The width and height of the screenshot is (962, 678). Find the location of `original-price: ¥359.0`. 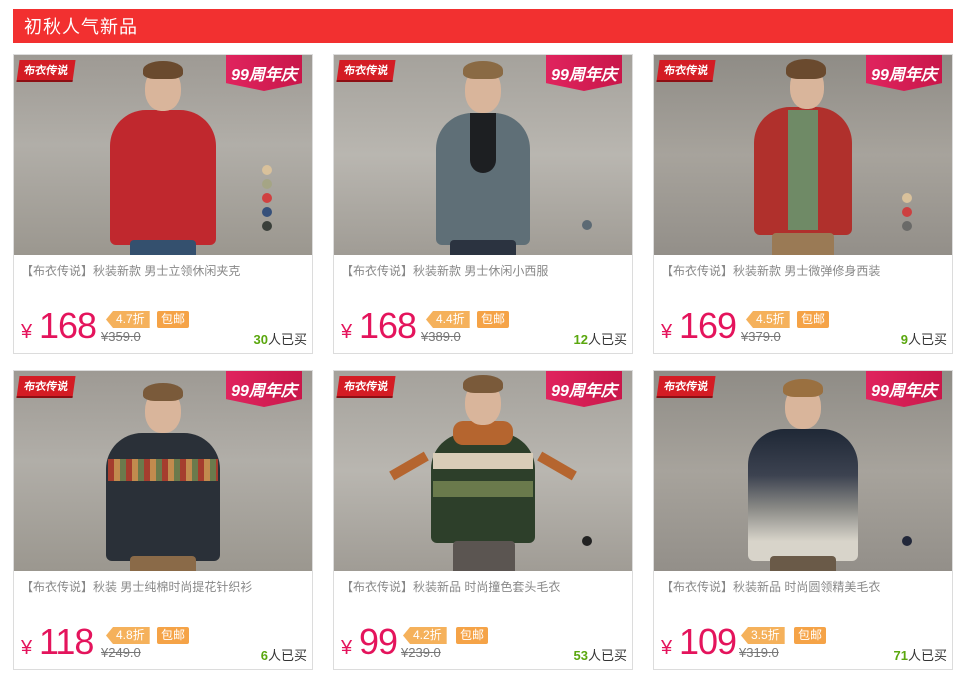

original-price: ¥359.0 is located at coordinates (121, 336).